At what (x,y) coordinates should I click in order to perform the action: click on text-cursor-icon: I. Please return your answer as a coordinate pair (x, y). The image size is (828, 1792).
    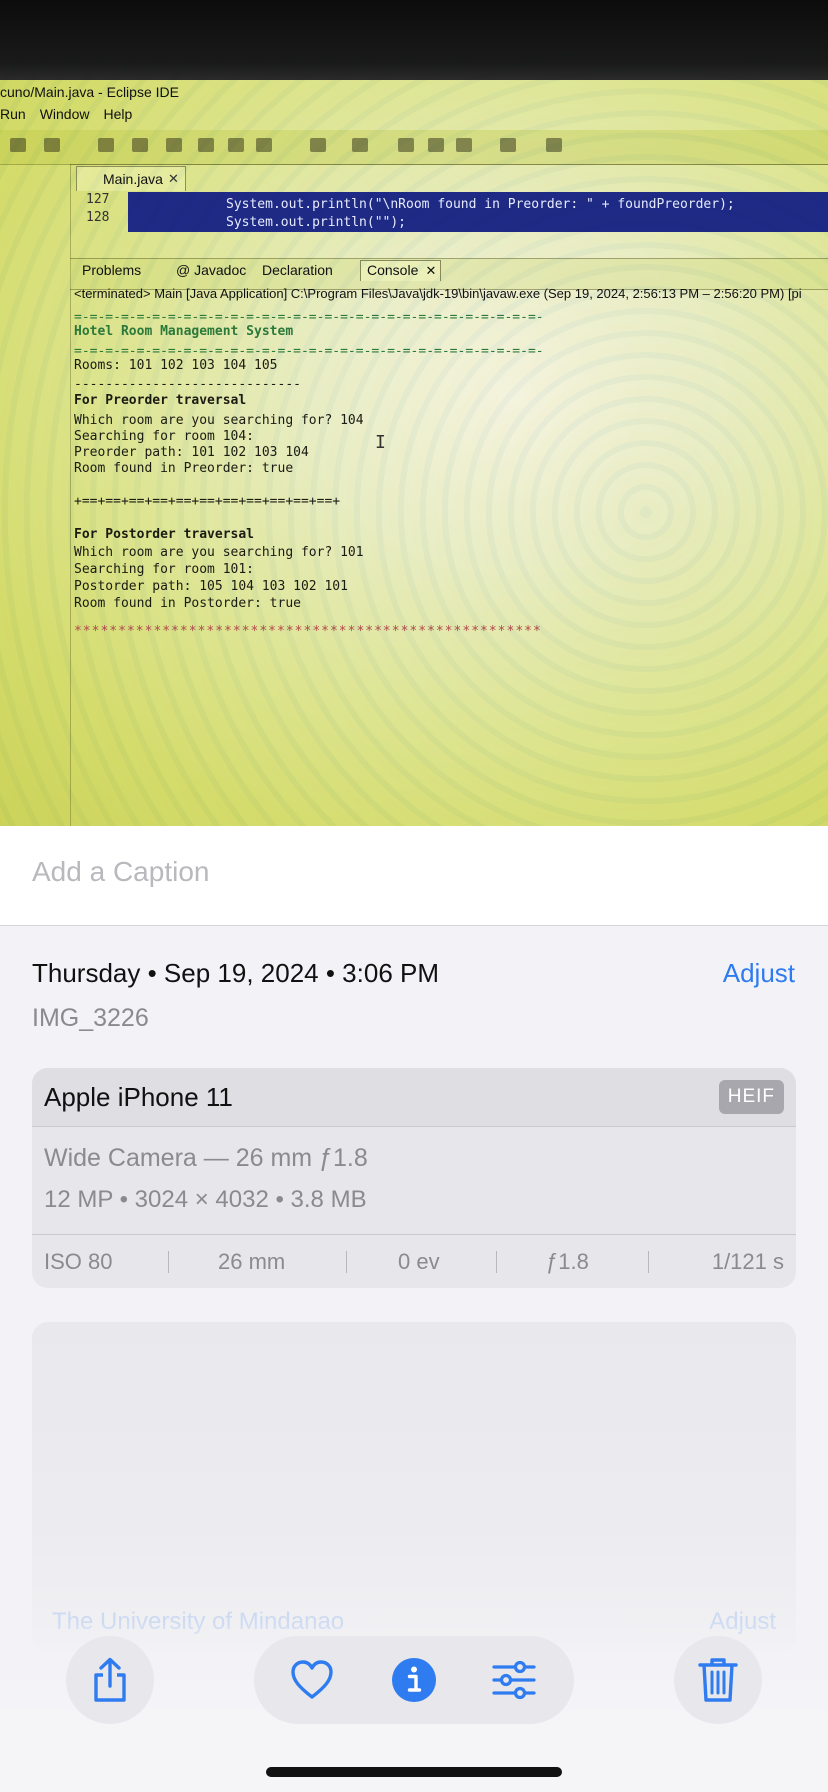
    Looking at the image, I should click on (380, 442).